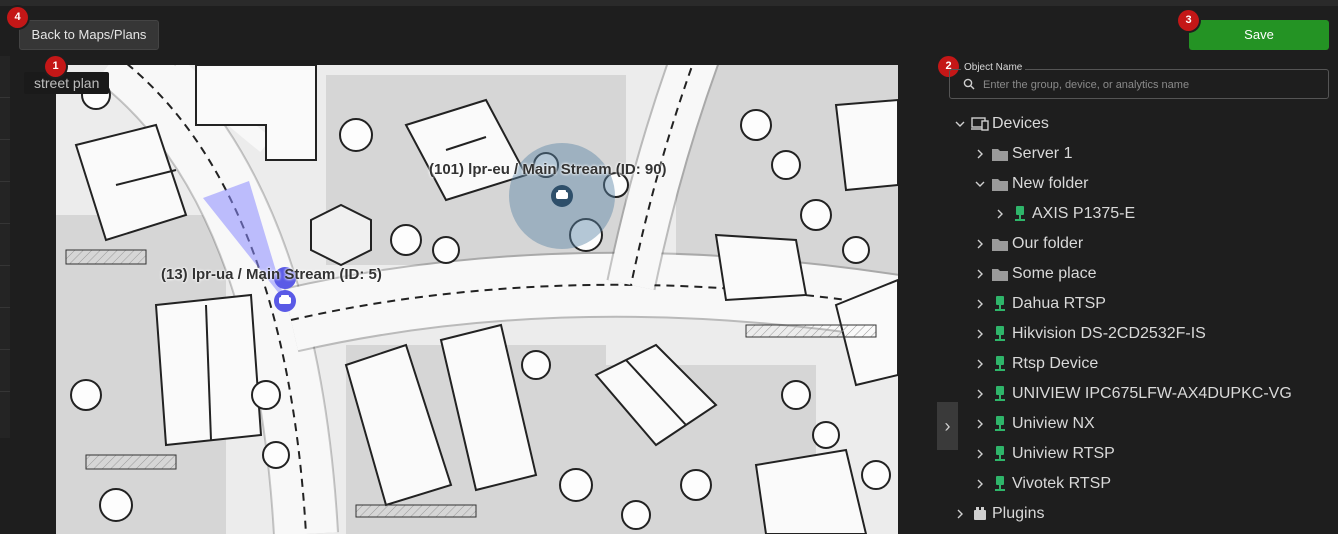  Describe the element at coordinates (1152, 393) in the screenshot. I see `tree-node-label: UNIVIEW IPC675LFW-AX4DUPKC-VG` at that location.